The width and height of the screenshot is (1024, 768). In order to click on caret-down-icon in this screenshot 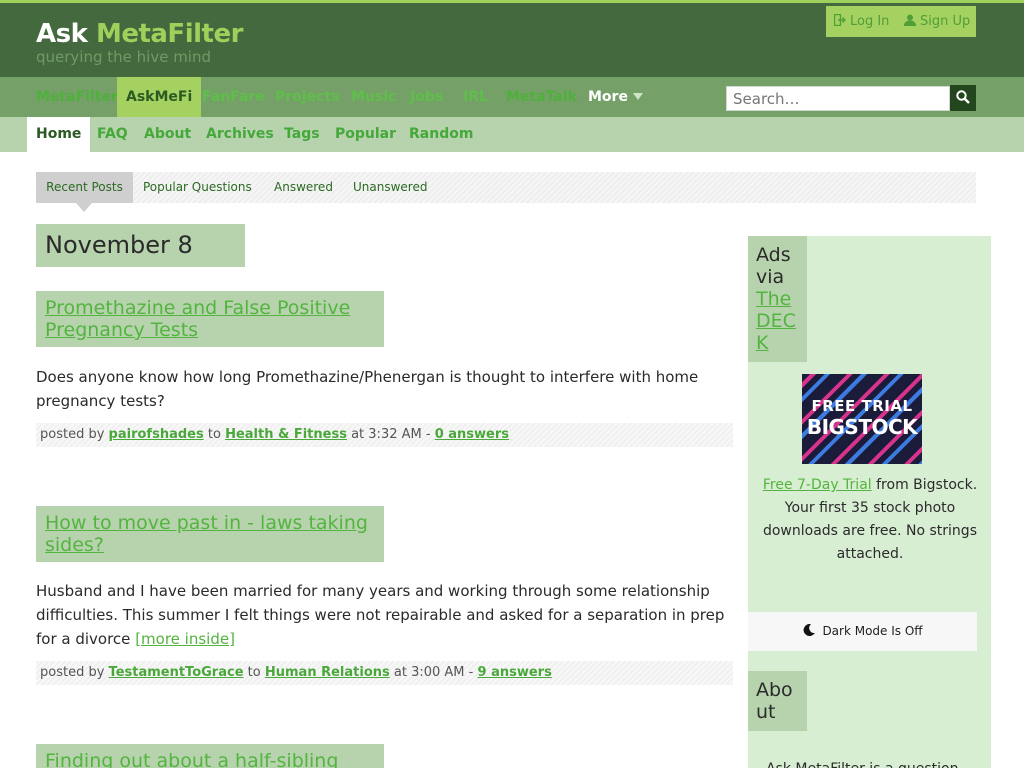, I will do `click(637, 96)`.